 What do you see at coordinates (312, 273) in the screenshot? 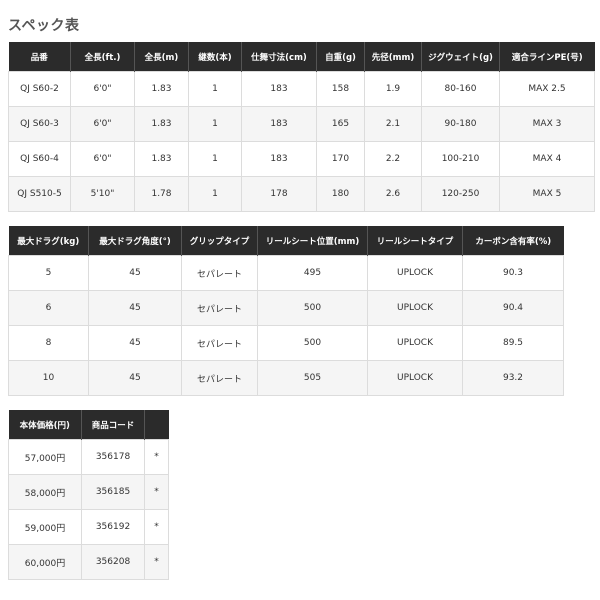
I see `table-cell: 495` at bounding box center [312, 273].